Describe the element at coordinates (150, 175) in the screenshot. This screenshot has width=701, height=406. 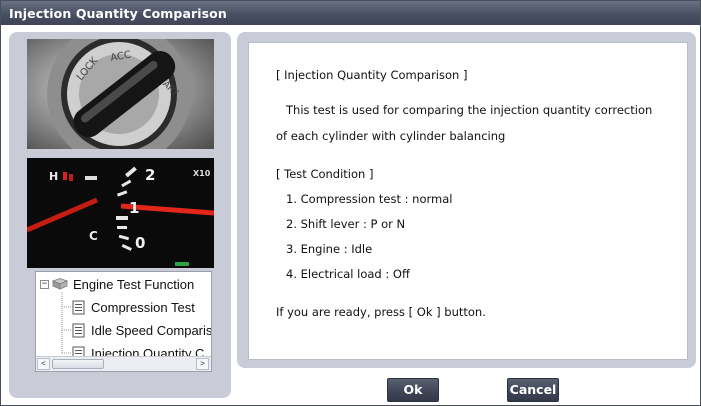
I see `gauge-label-2: 2` at that location.